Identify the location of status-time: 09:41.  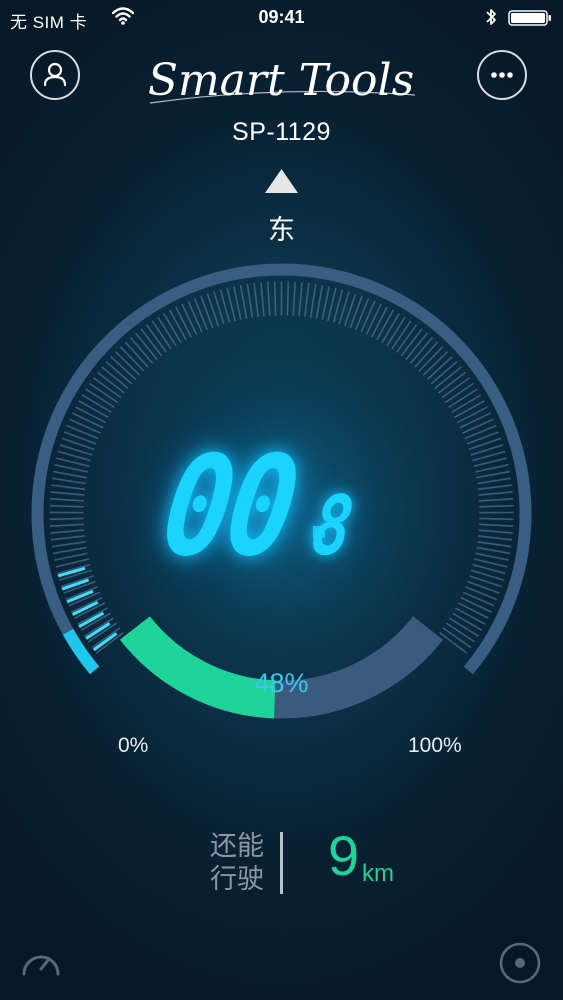
(281, 17).